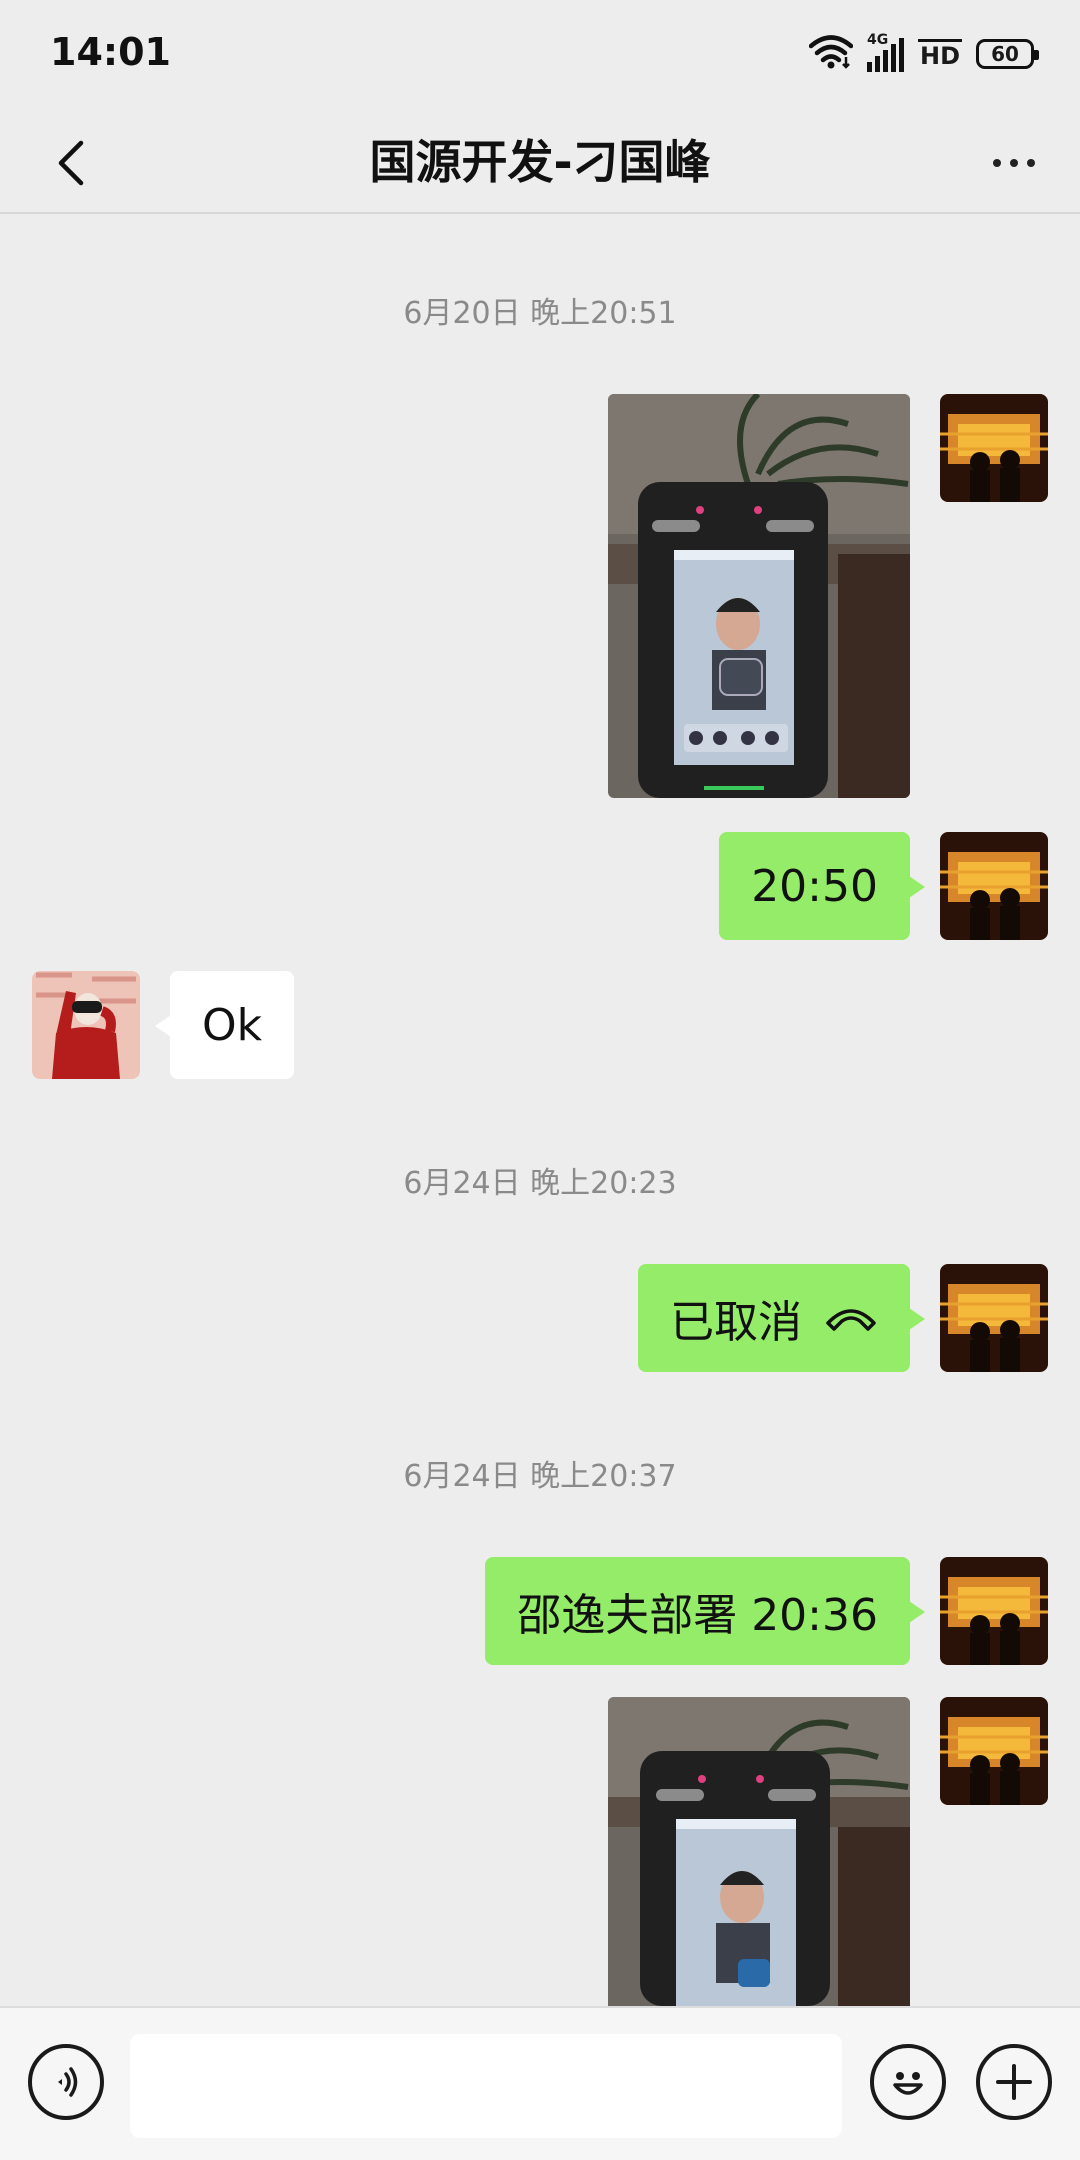 Image resolution: width=1080 pixels, height=2160 pixels. I want to click on contact-avatar, so click(86, 1025).